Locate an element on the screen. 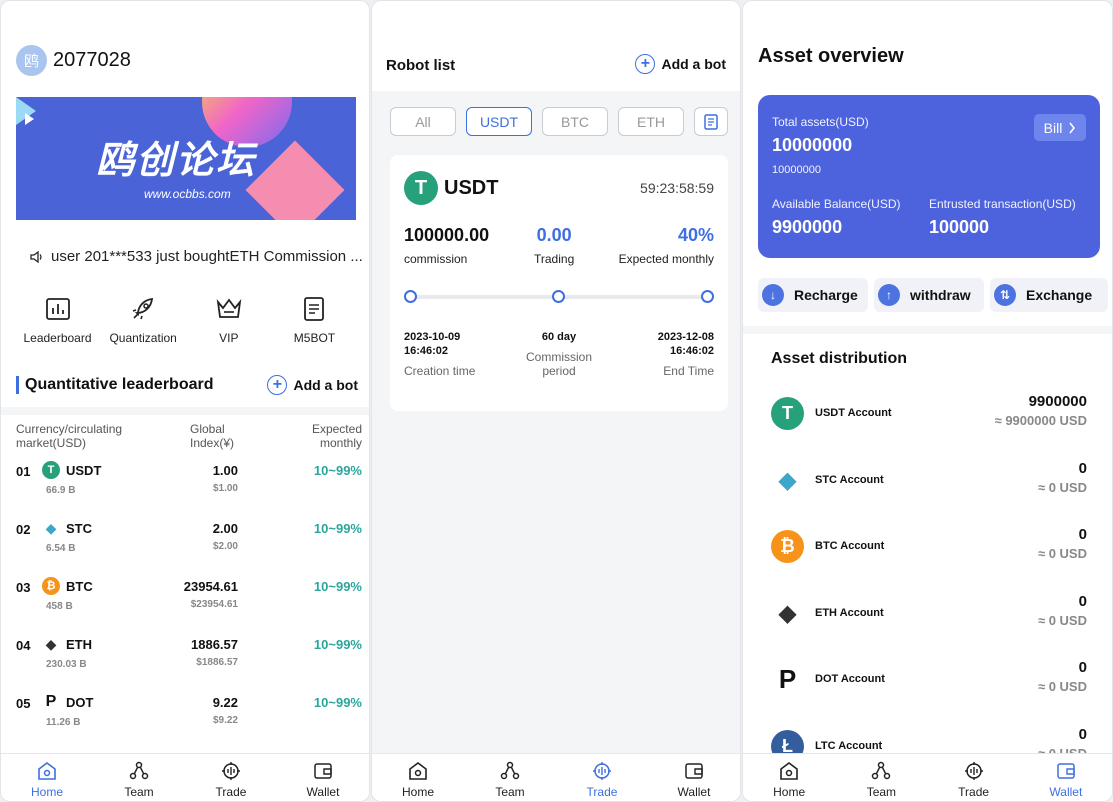  quick-quantization: Quantization is located at coordinates (143, 320).